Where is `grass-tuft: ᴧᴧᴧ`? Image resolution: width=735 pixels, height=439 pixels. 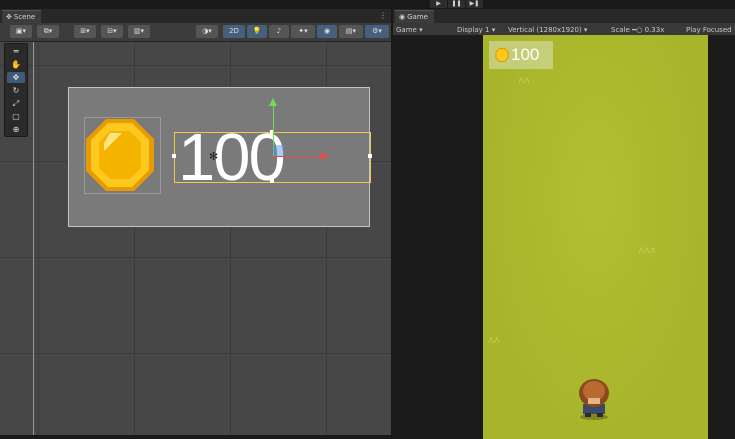
grass-tuft: ᴧᴧᴧ is located at coordinates (647, 250).